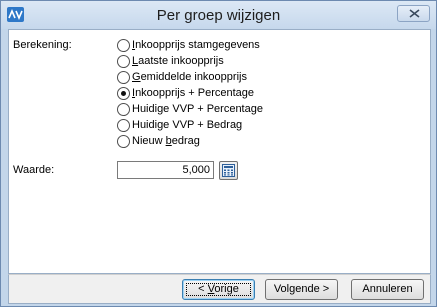  I want to click on close-button, so click(413, 13).